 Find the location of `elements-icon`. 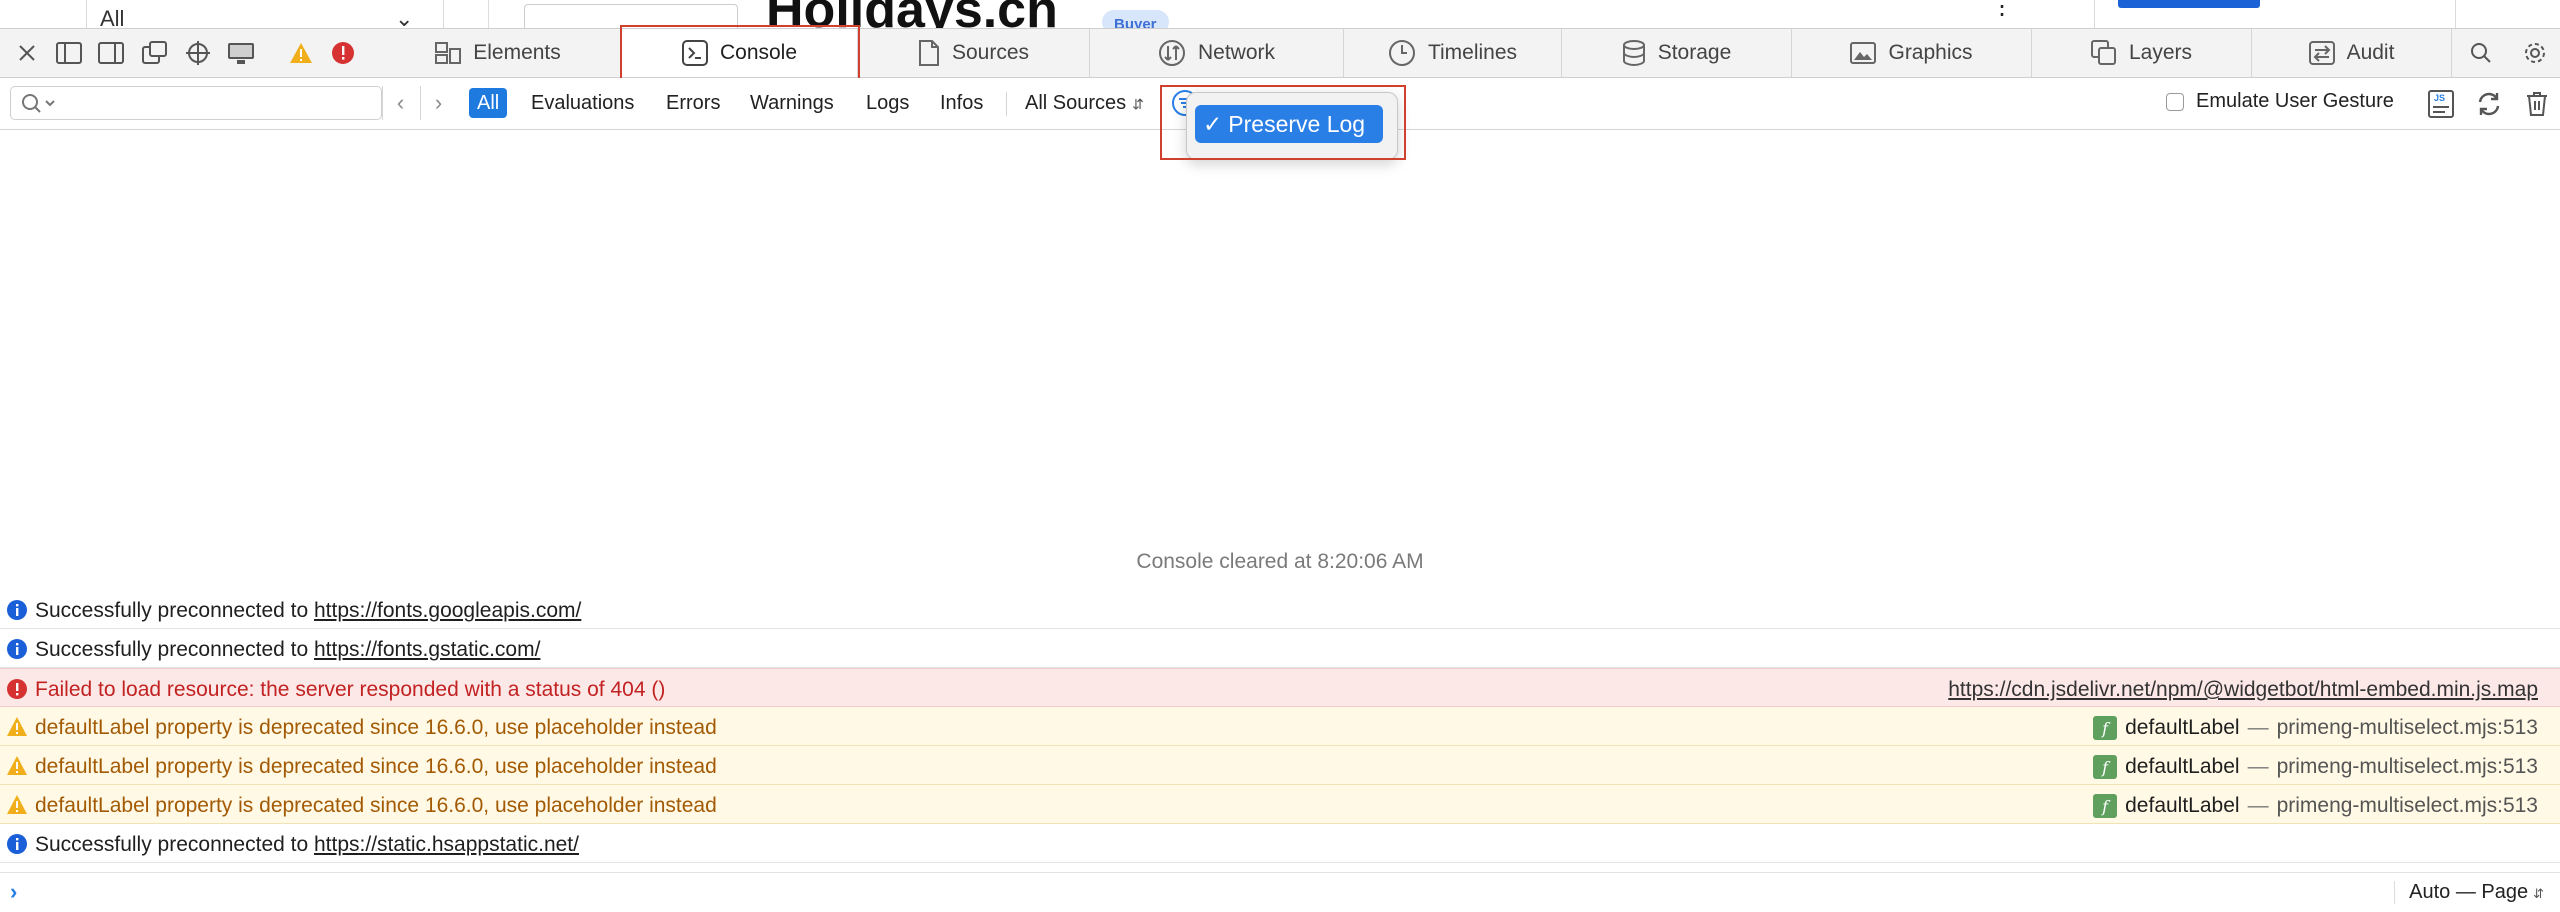

elements-icon is located at coordinates (448, 53).